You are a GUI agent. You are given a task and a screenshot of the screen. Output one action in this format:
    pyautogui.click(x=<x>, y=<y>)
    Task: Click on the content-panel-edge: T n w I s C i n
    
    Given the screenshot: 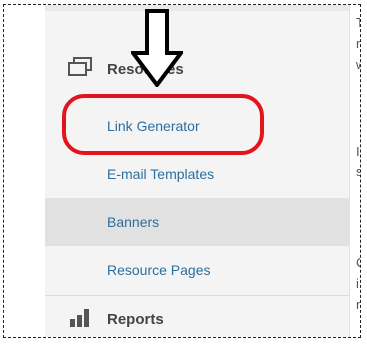 What is the action you would take?
    pyautogui.click(x=354, y=171)
    